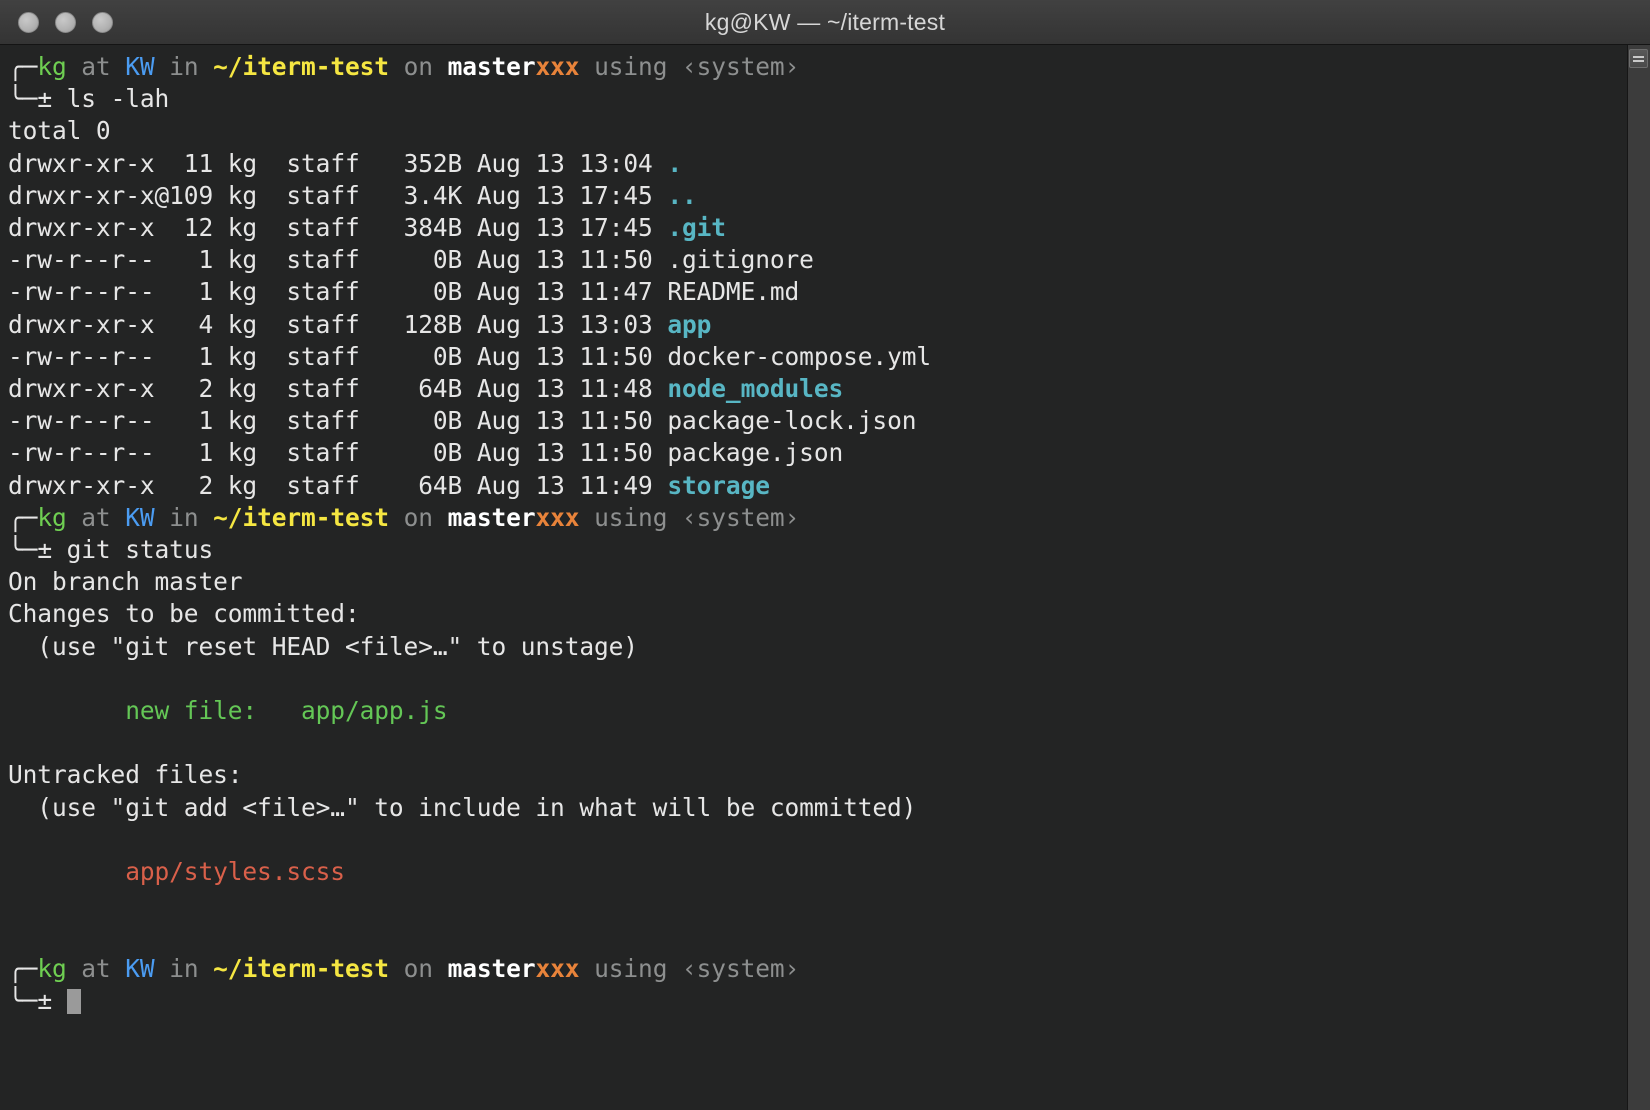  What do you see at coordinates (28, 22) in the screenshot?
I see `close-button` at bounding box center [28, 22].